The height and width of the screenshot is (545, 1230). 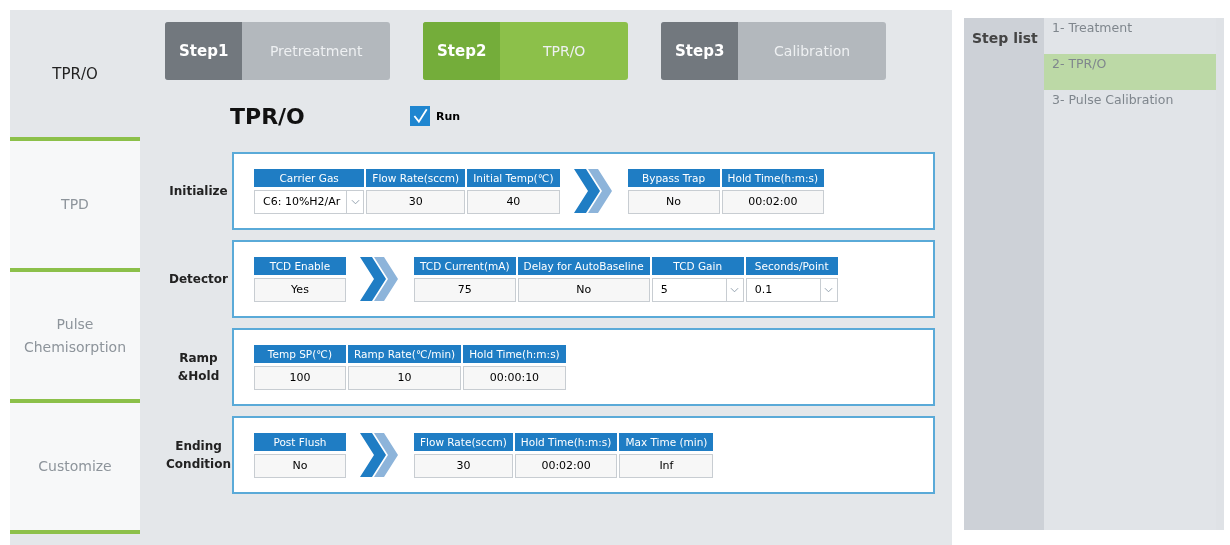 What do you see at coordinates (700, 51) in the screenshot?
I see `step-number: Step3` at bounding box center [700, 51].